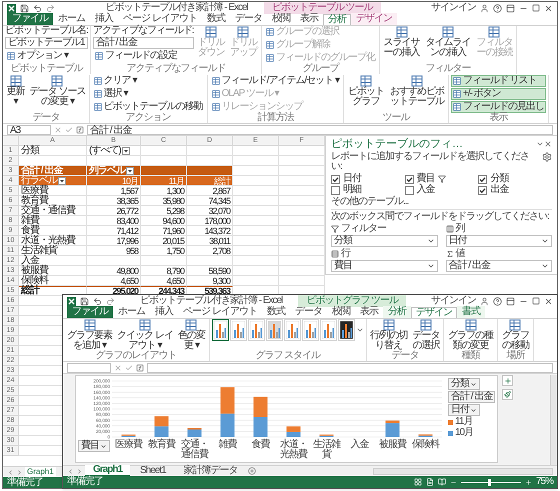 Image resolution: width=560 pixels, height=491 pixels. Describe the element at coordinates (499, 241) in the screenshot. I see `area-dropdown: 日付` at that location.